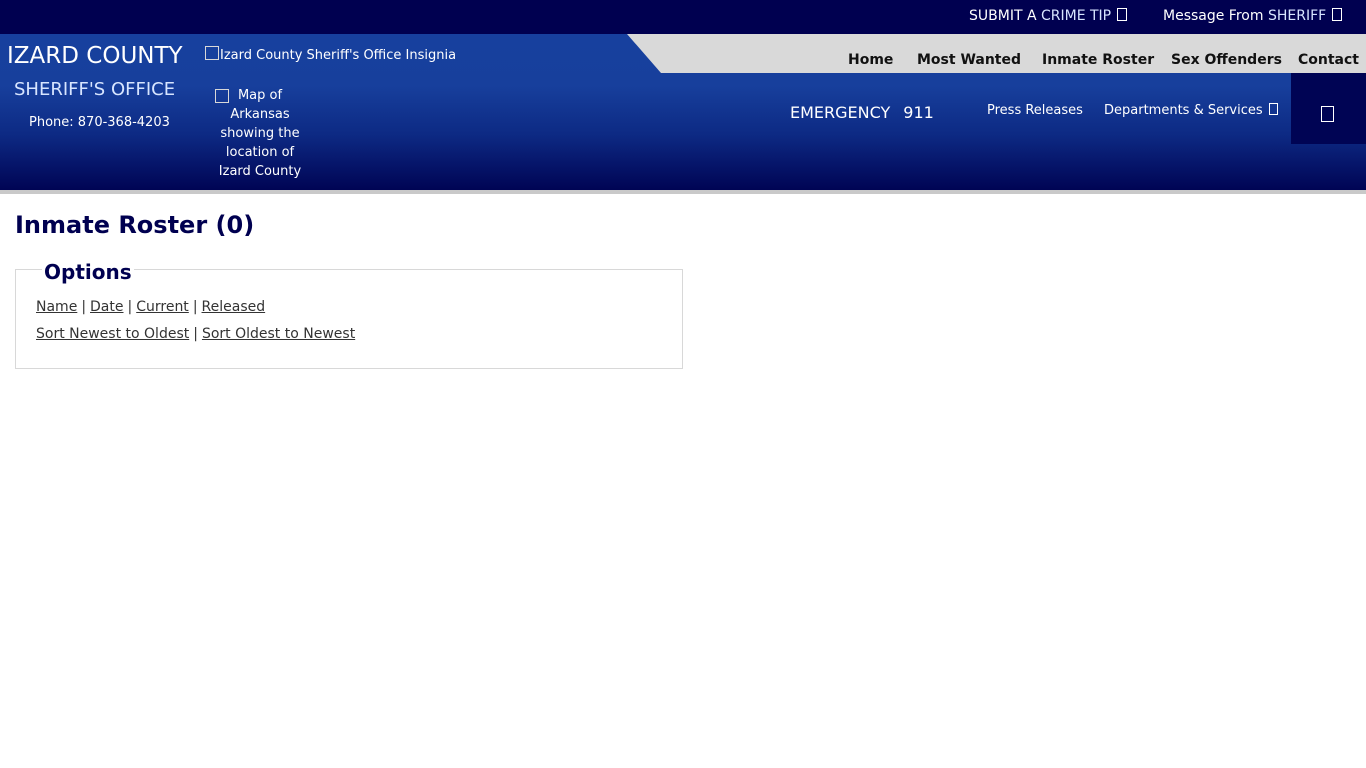 This screenshot has width=1366, height=768. I want to click on nav-sex-offenders: Sex Offenders, so click(1226, 60).